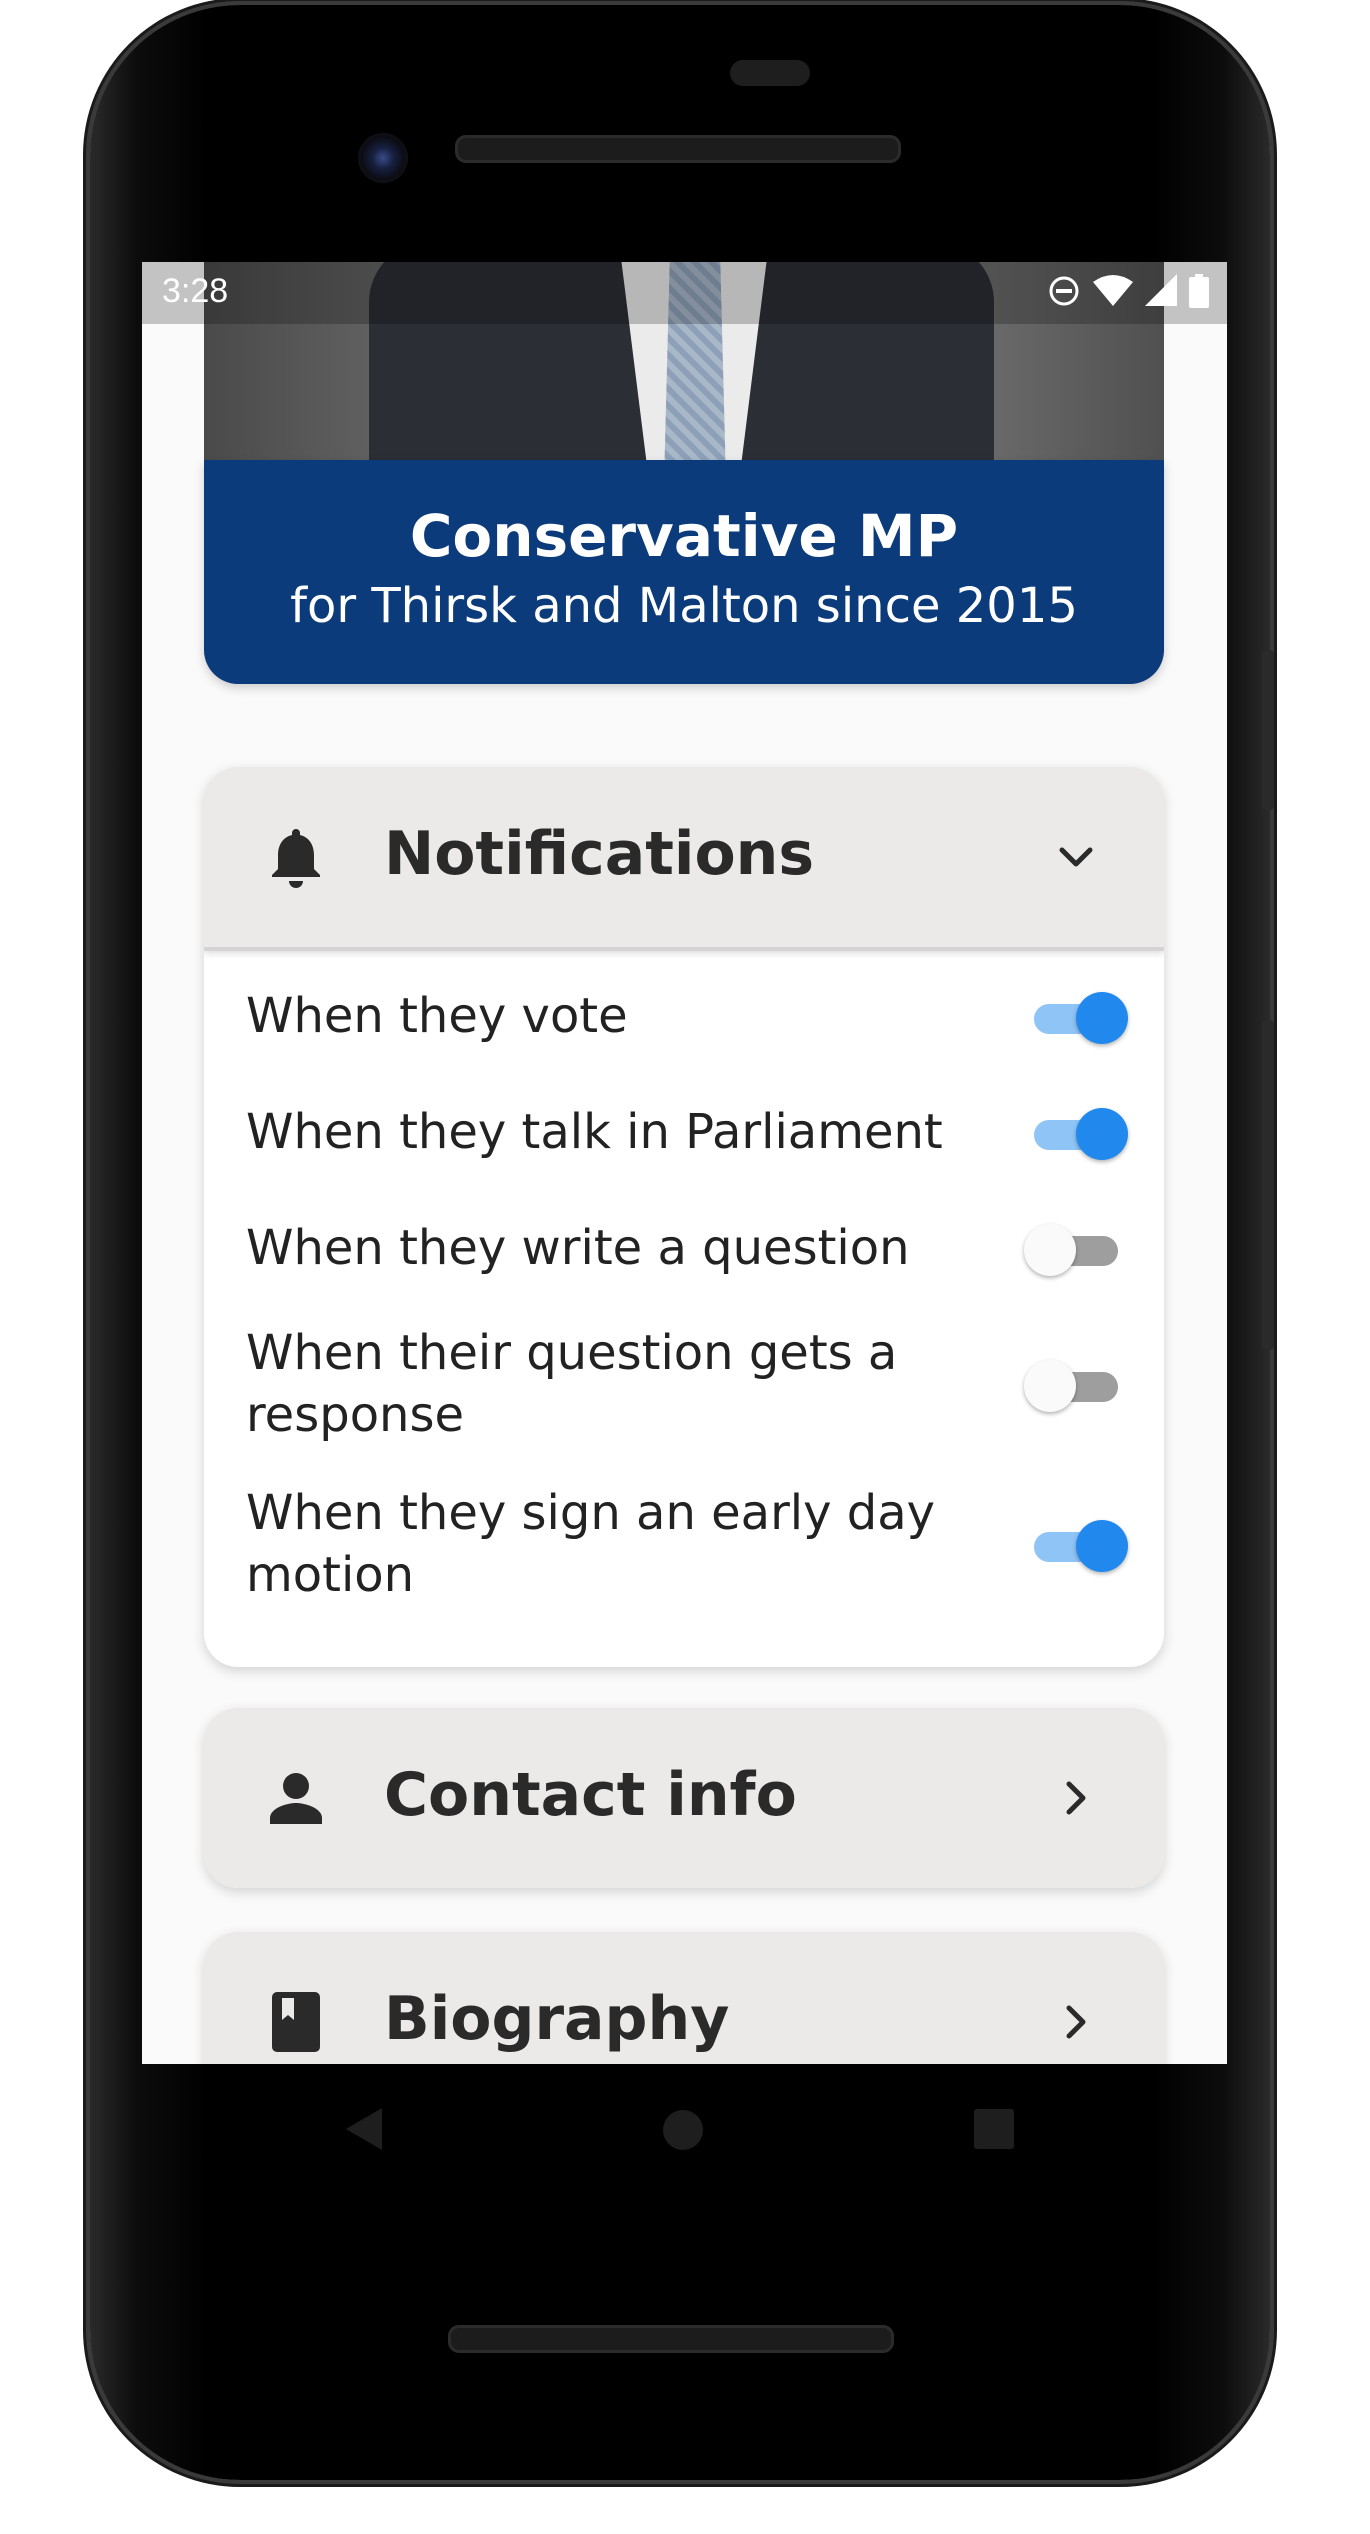 Image resolution: width=1370 pixels, height=2534 pixels. Describe the element at coordinates (437, 1016) in the screenshot. I see `notif-label-vote: When they vote` at that location.